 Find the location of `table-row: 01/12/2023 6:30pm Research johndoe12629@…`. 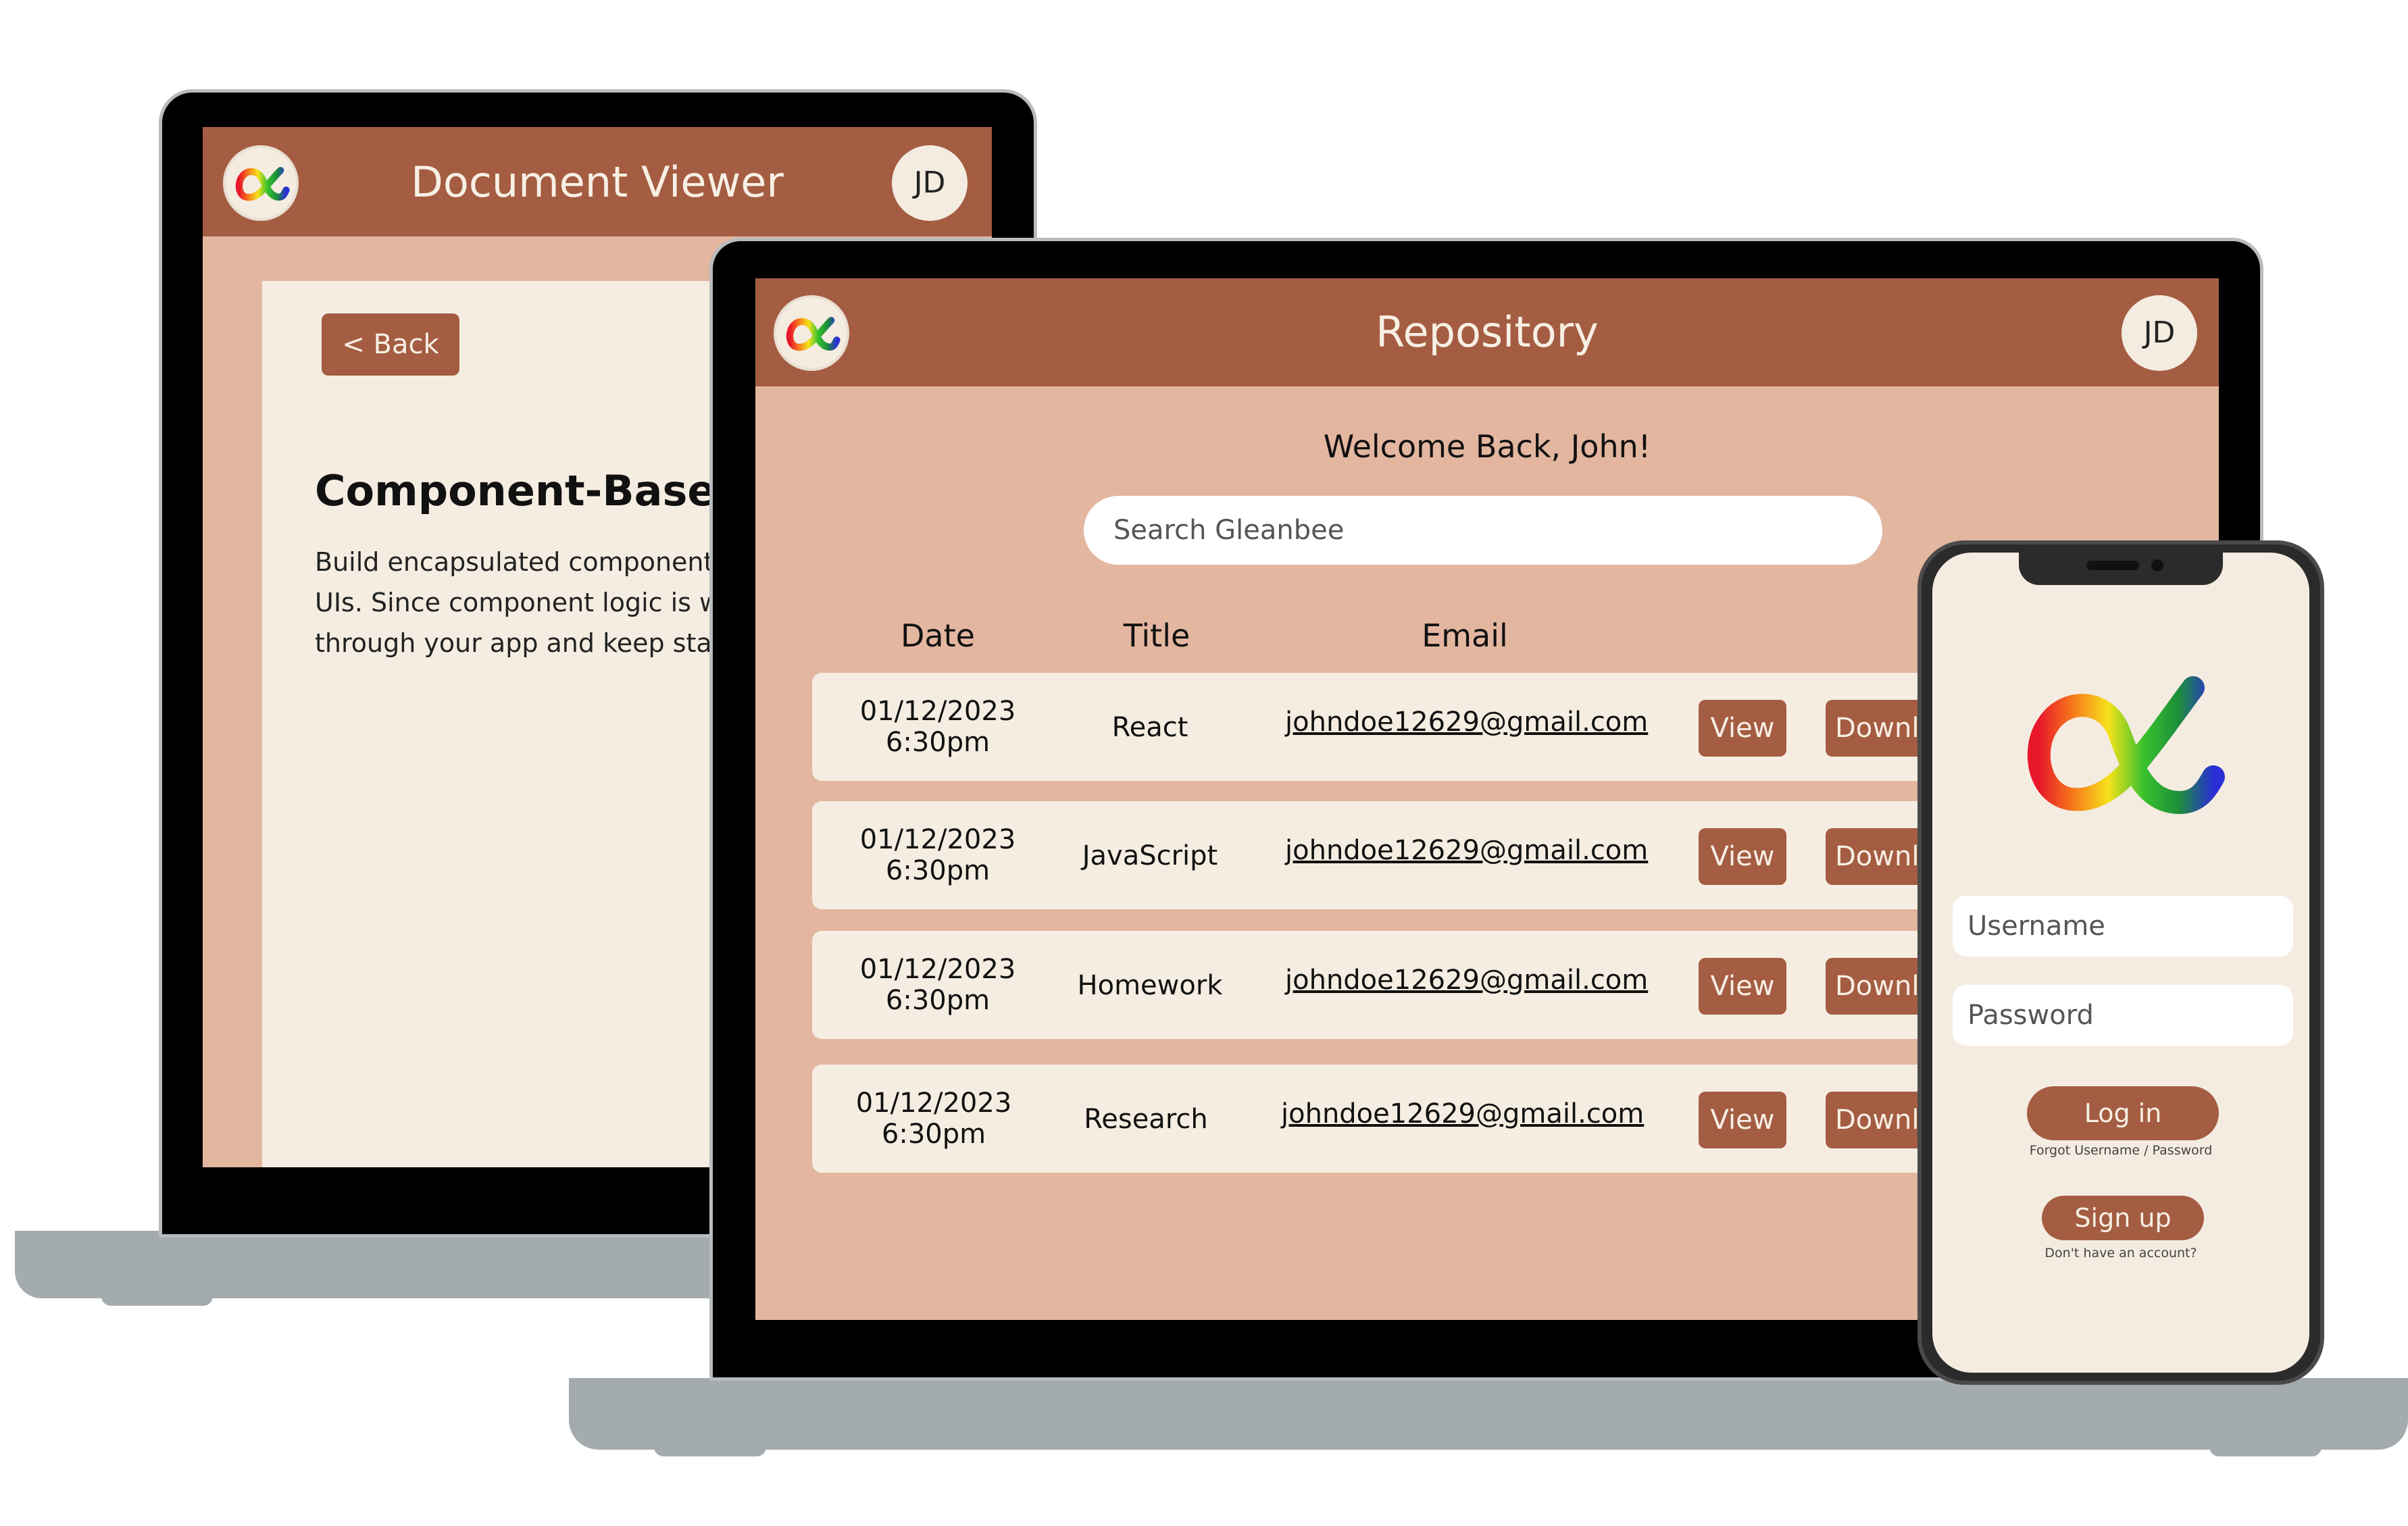

table-row: 01/12/2023 6:30pm Research johndoe12629@… is located at coordinates (1387, 1119).